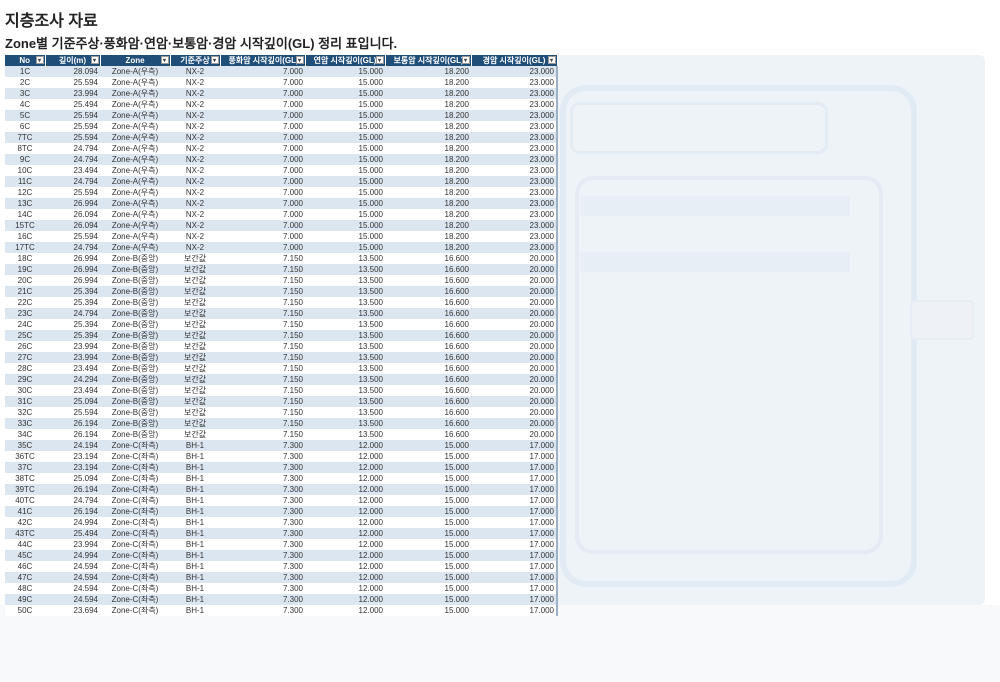 The width and height of the screenshot is (1000, 682). Describe the element at coordinates (514, 566) in the screenshot. I see `table-cell: 17.000` at that location.